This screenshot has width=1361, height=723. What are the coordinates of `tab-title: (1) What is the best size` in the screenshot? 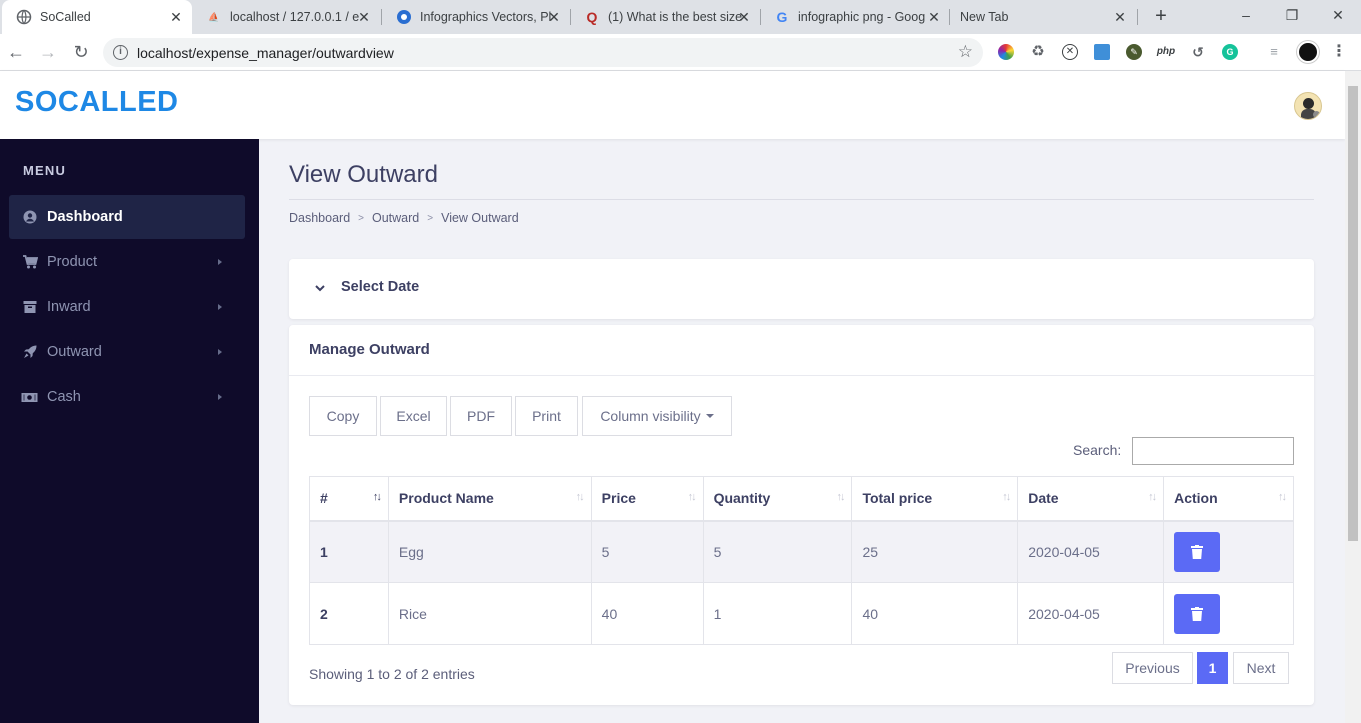 It's located at (675, 17).